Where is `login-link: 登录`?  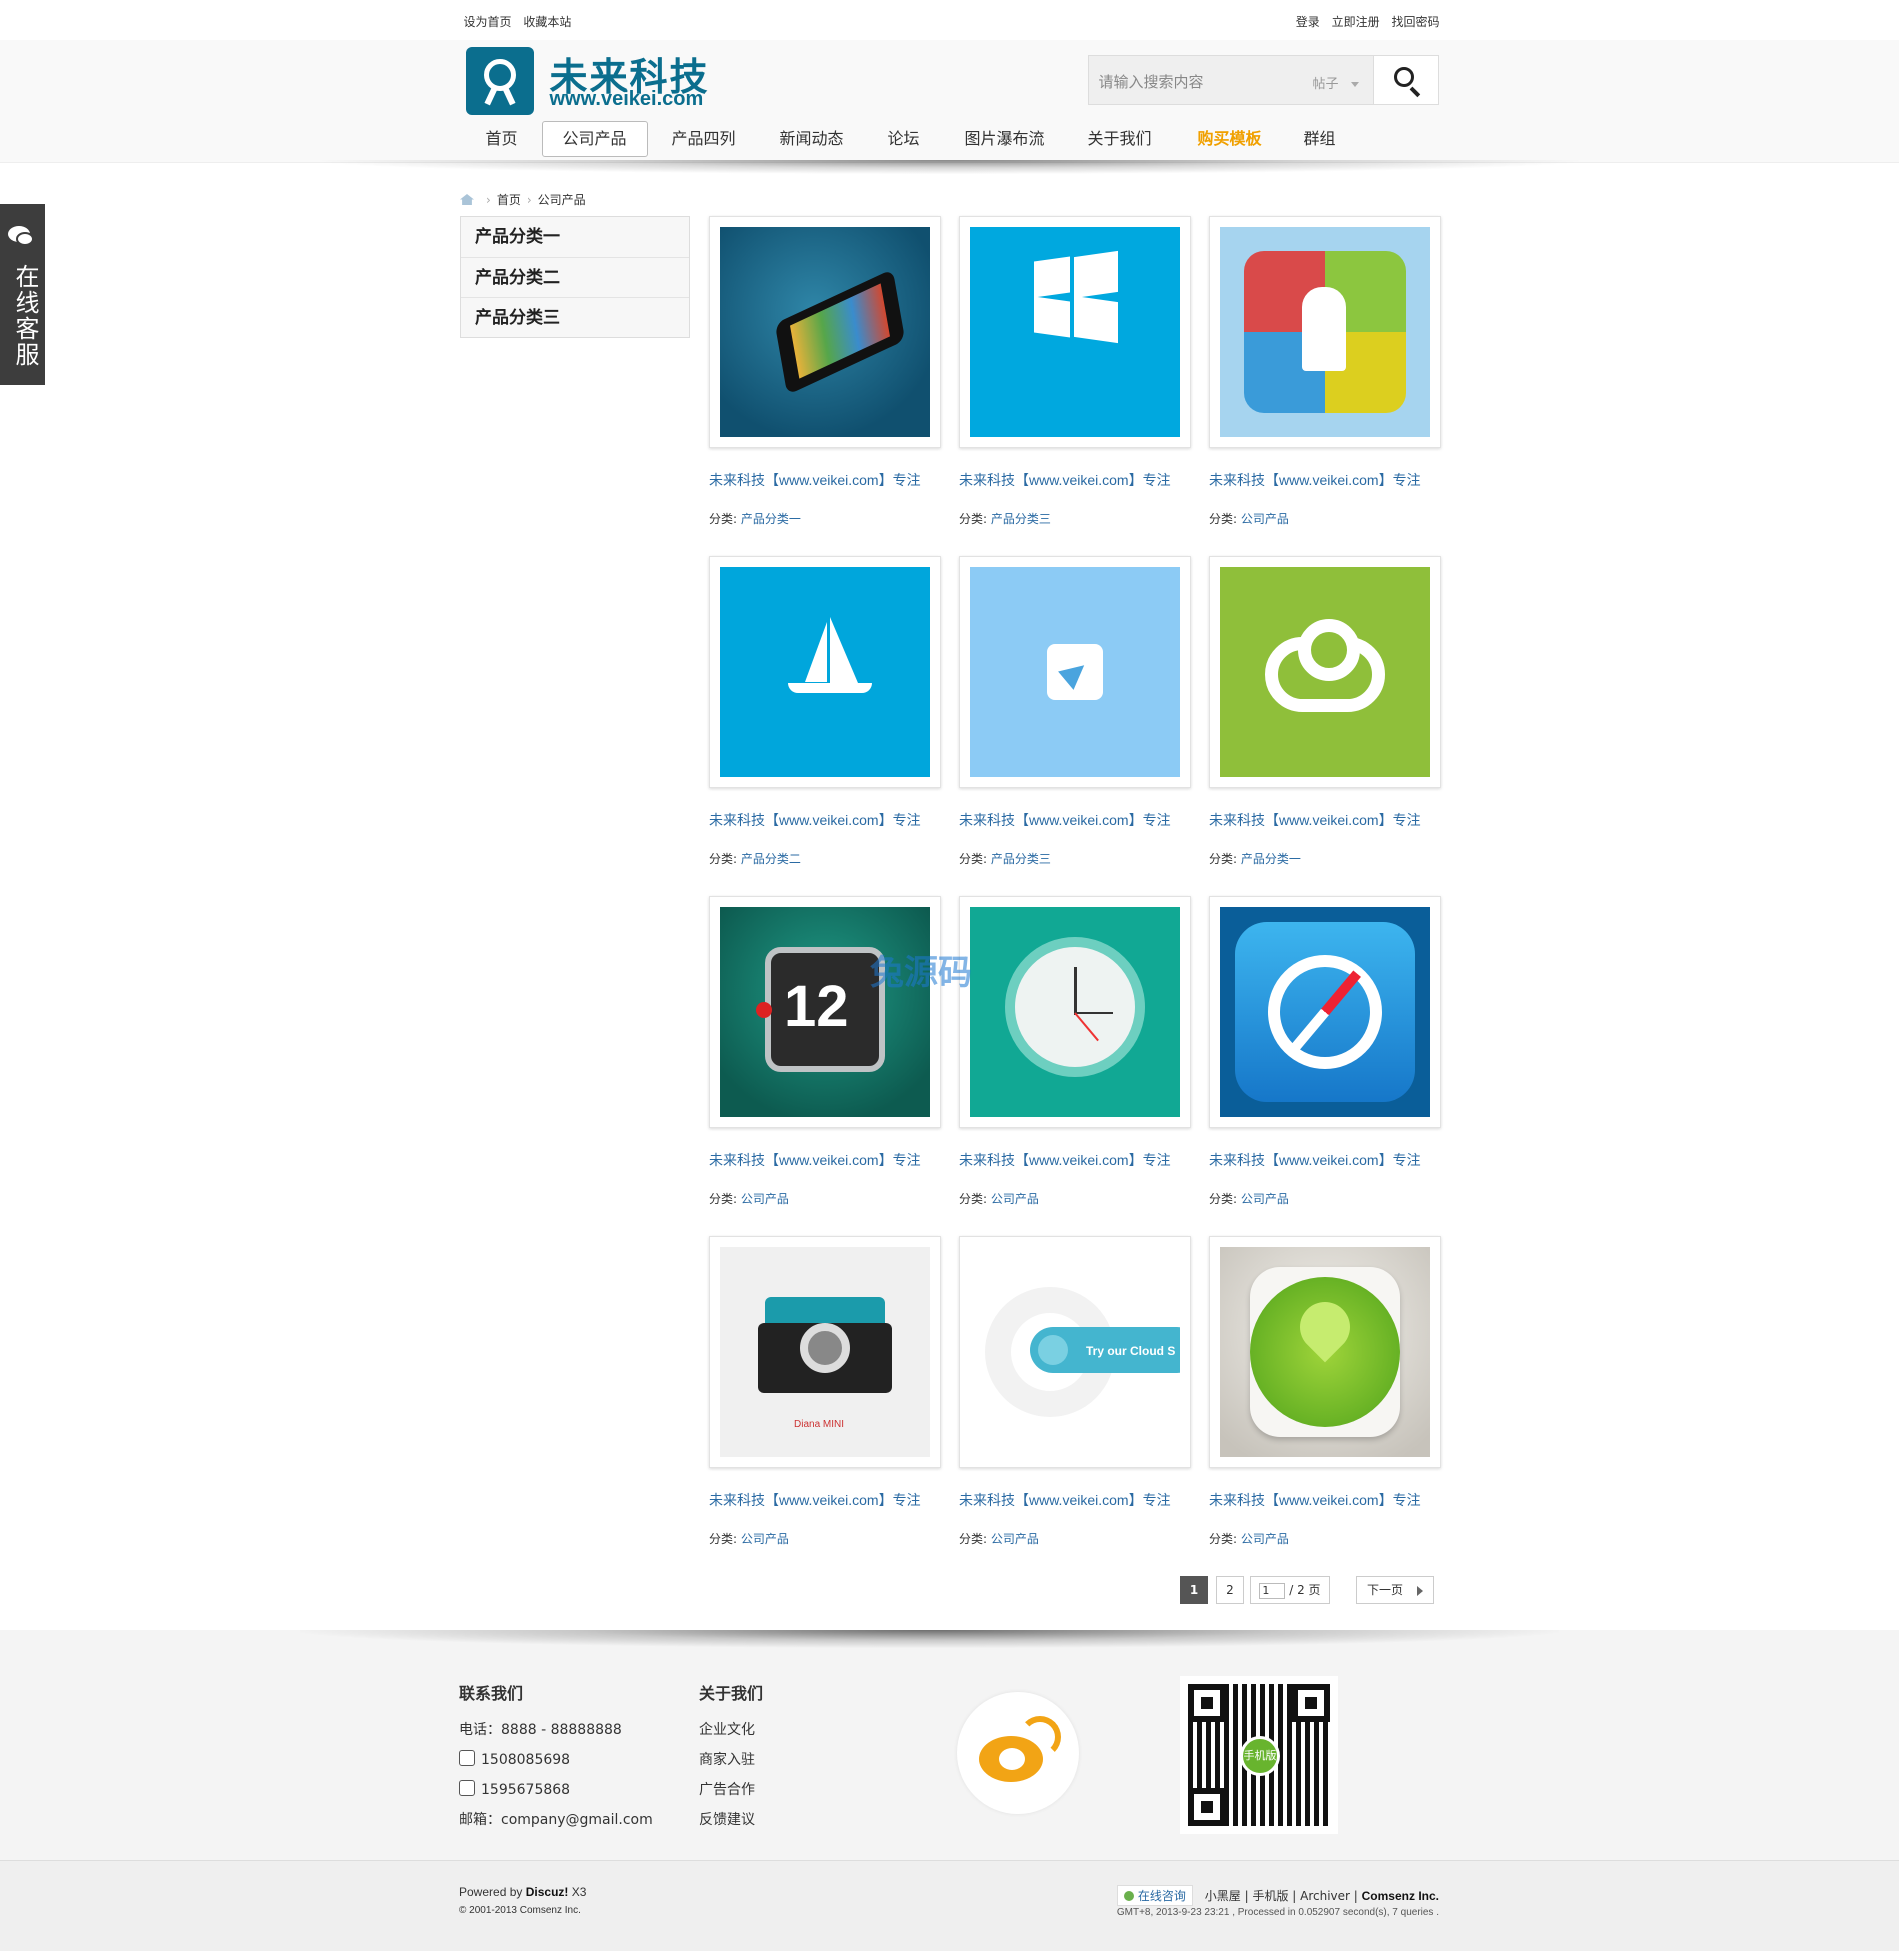 login-link: 登录 is located at coordinates (1308, 22).